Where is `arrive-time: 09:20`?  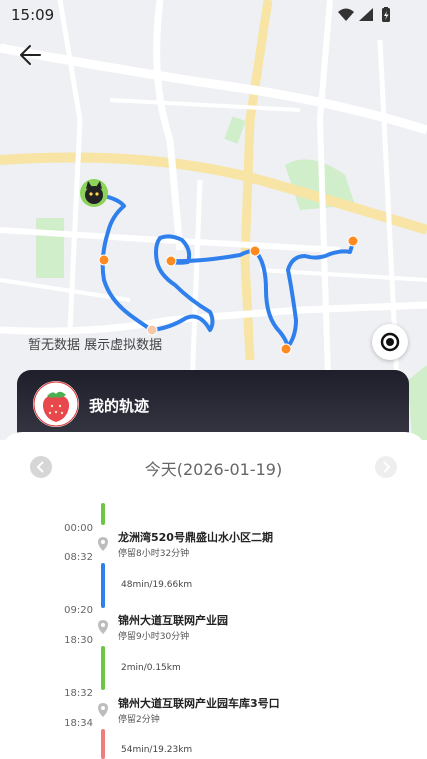 arrive-time: 09:20 is located at coordinates (78, 610).